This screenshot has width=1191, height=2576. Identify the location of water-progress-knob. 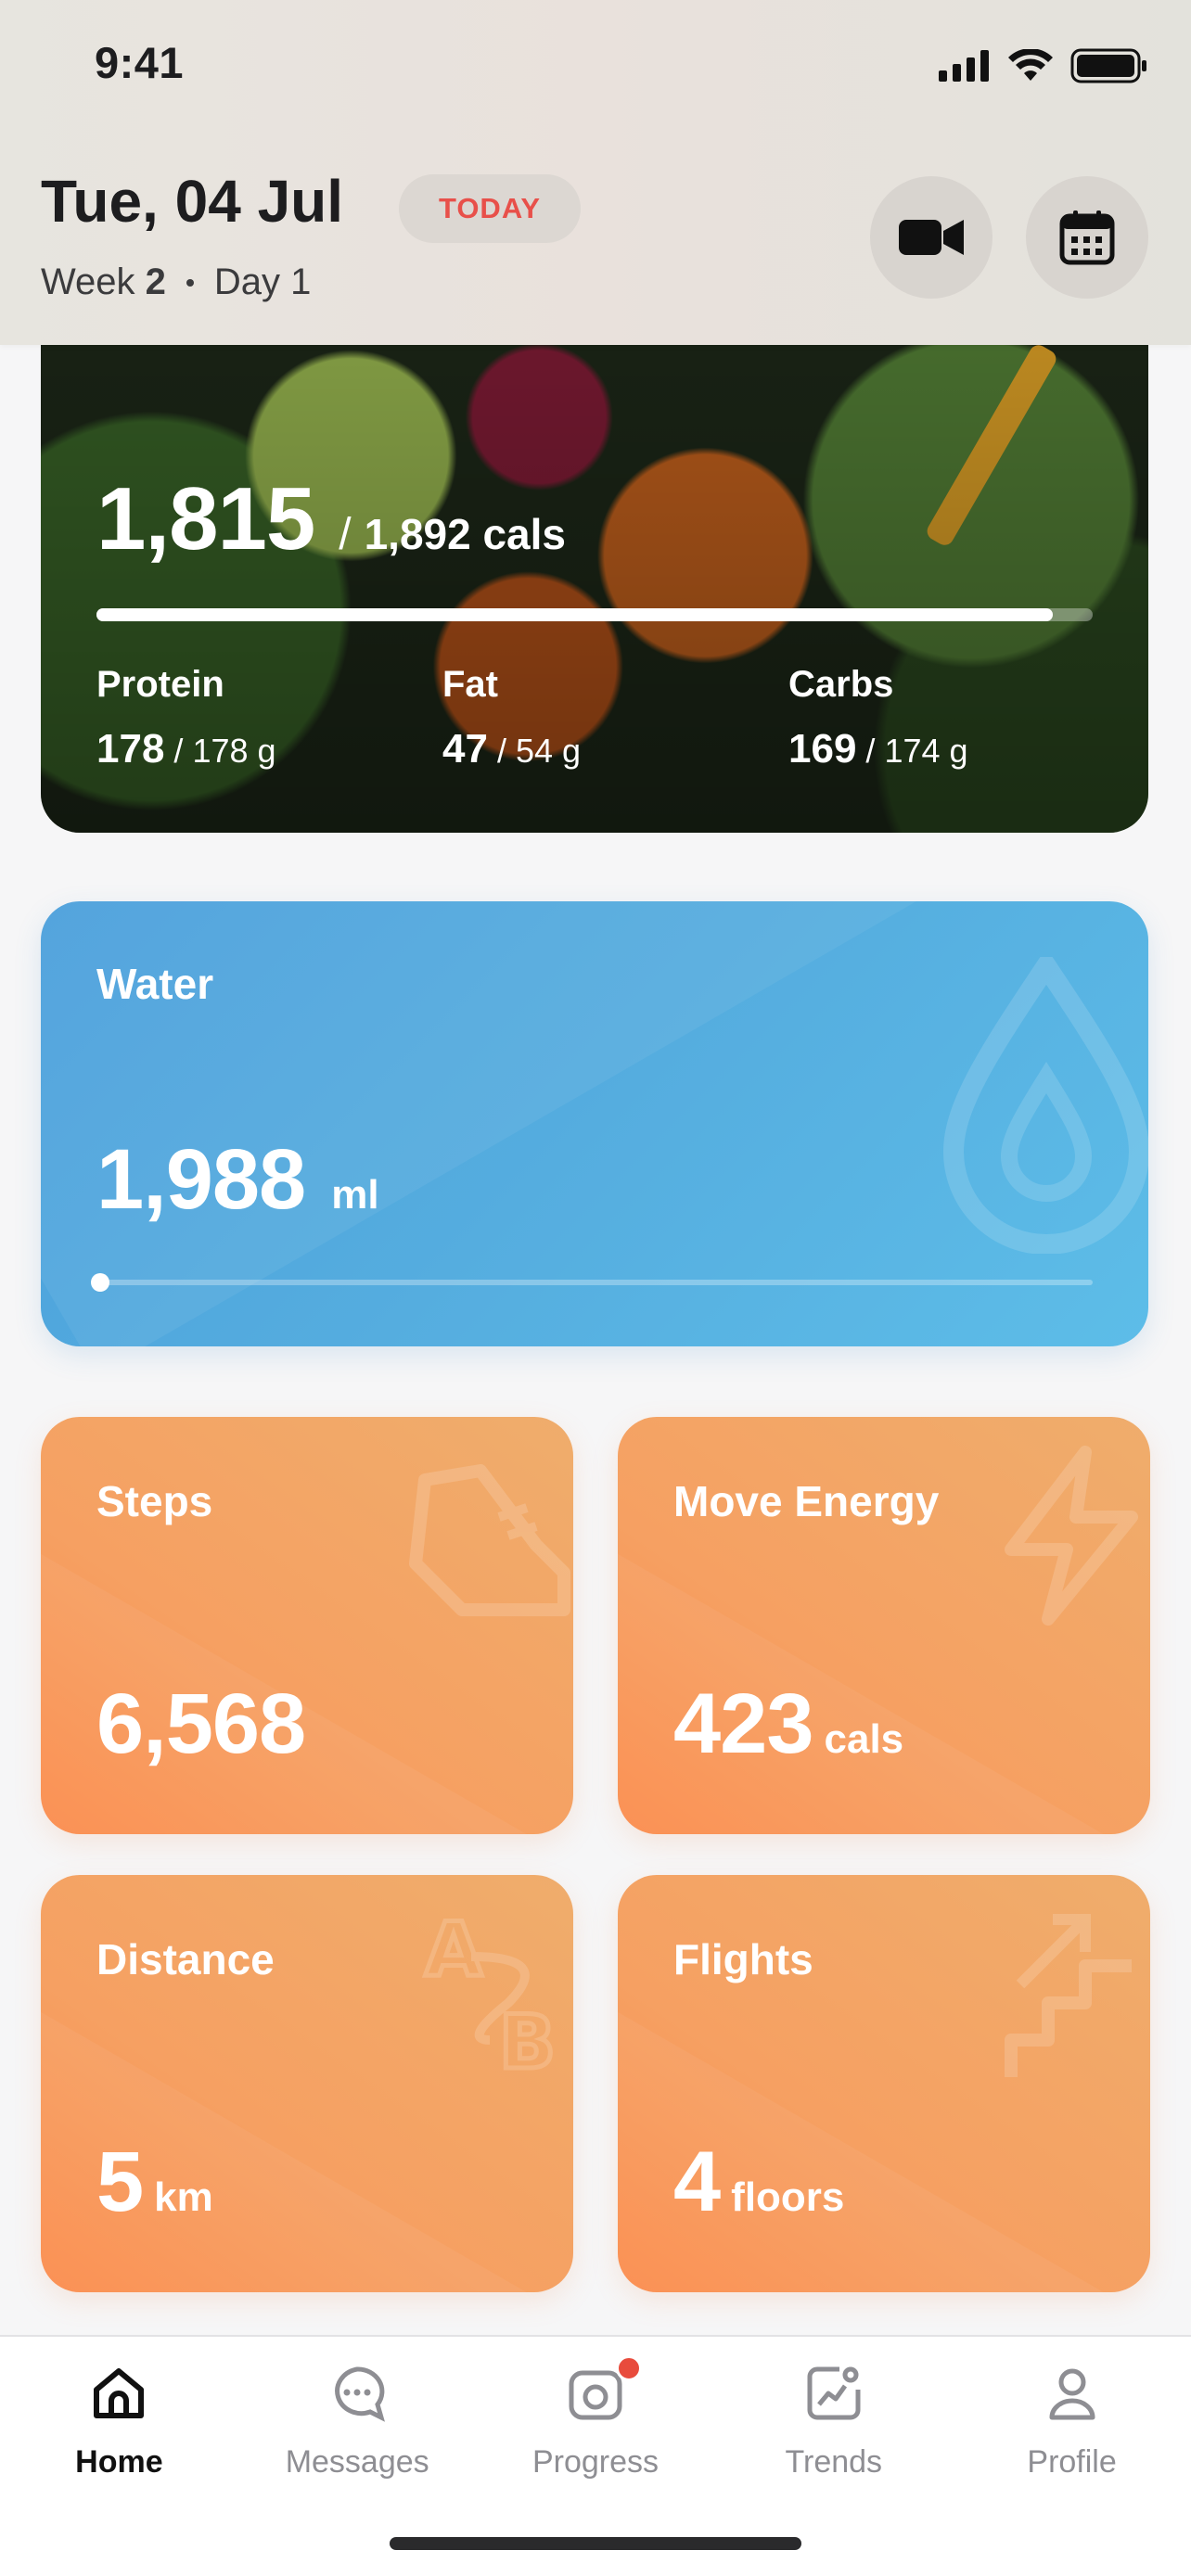
(100, 1283).